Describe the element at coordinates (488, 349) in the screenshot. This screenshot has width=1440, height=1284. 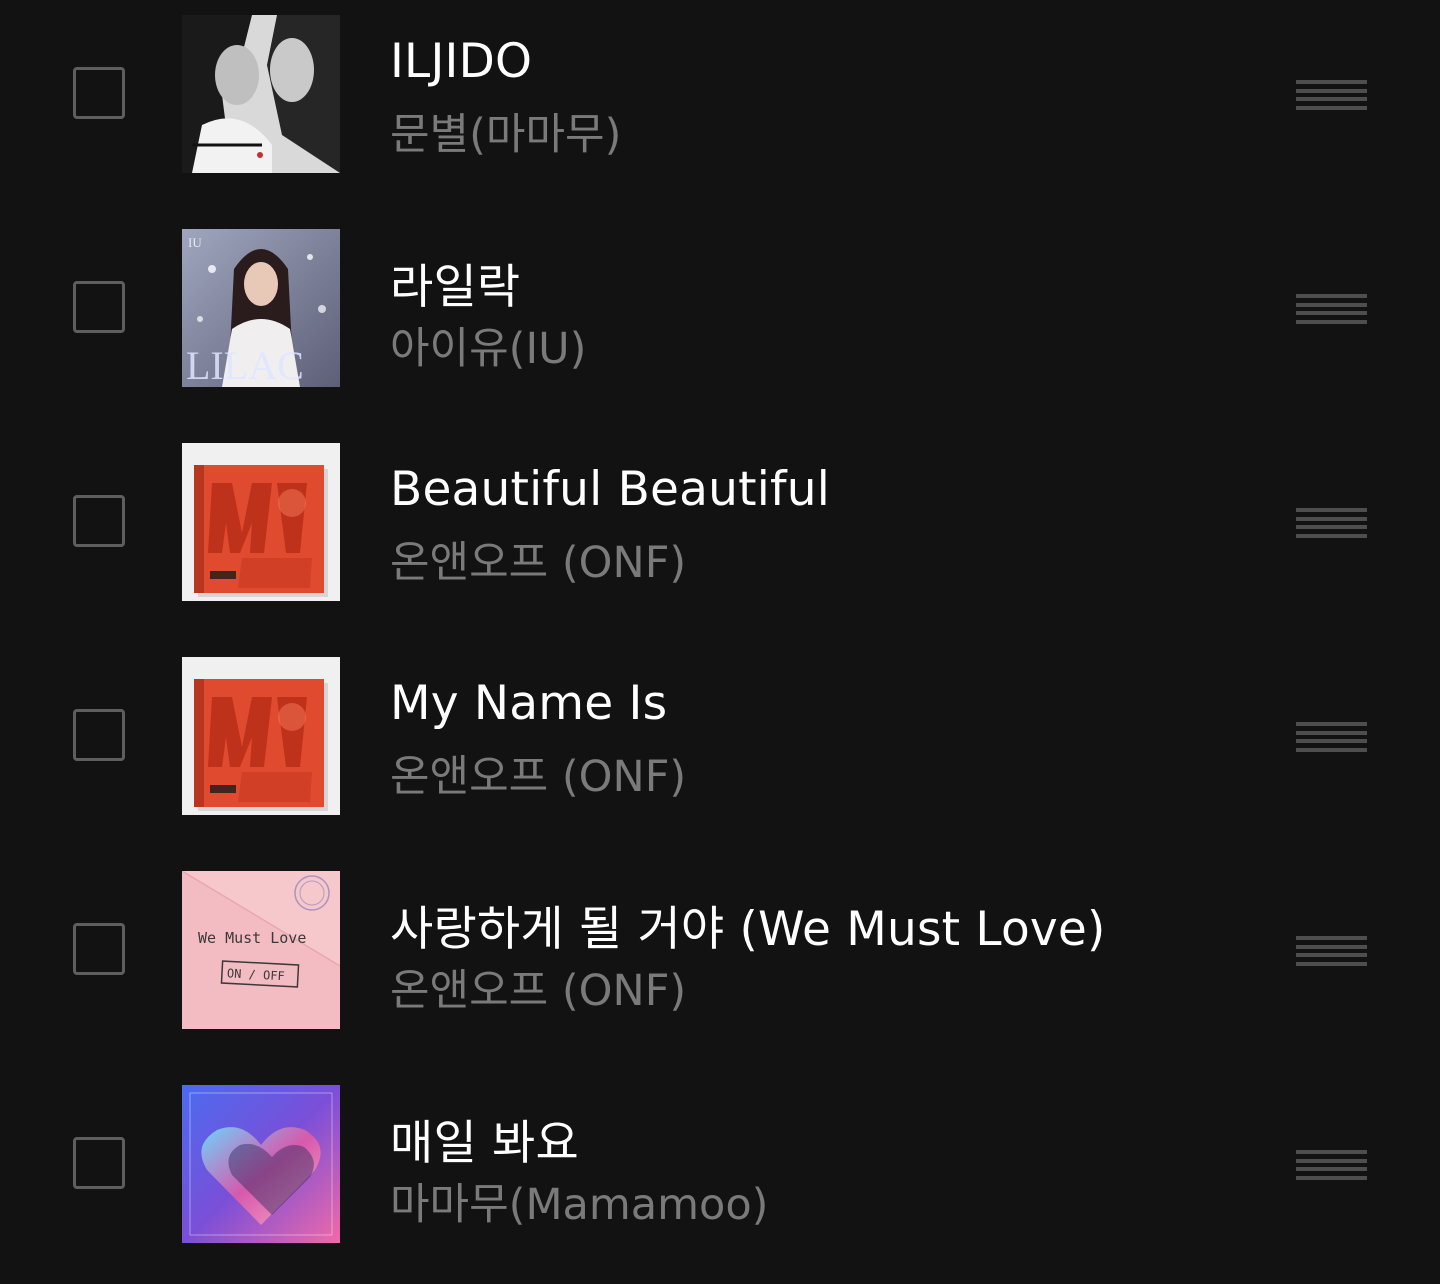
I see `song-artist: 아이유(IU)` at that location.